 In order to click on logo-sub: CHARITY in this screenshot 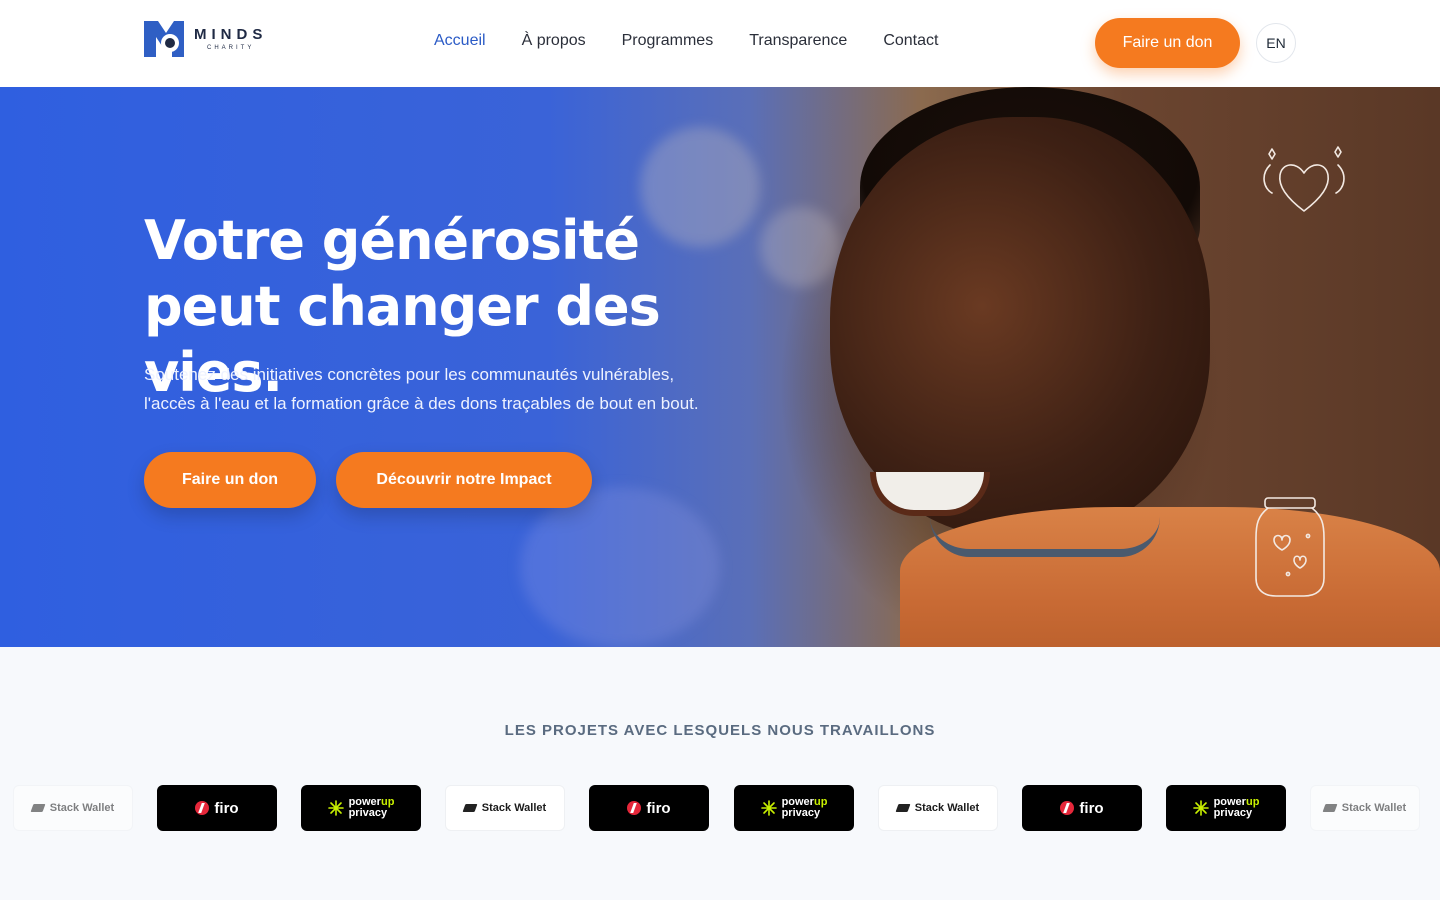, I will do `click(231, 47)`.